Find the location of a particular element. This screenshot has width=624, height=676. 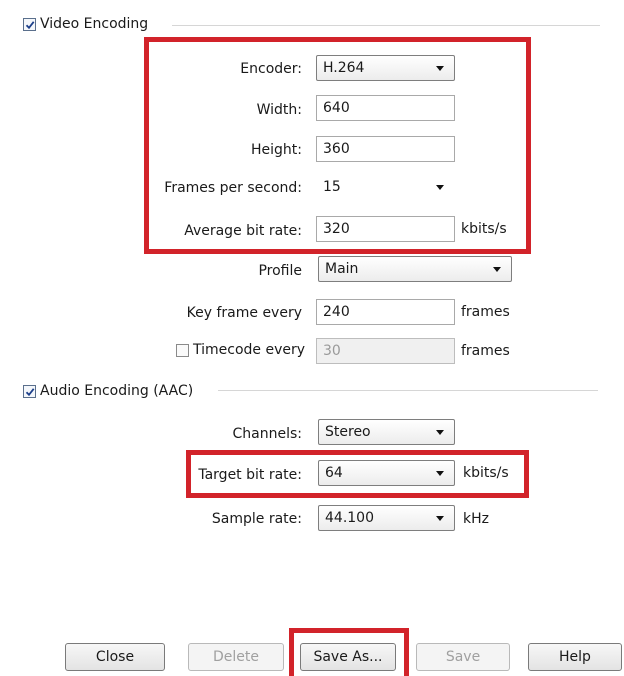

close-button: Close is located at coordinates (115, 657).